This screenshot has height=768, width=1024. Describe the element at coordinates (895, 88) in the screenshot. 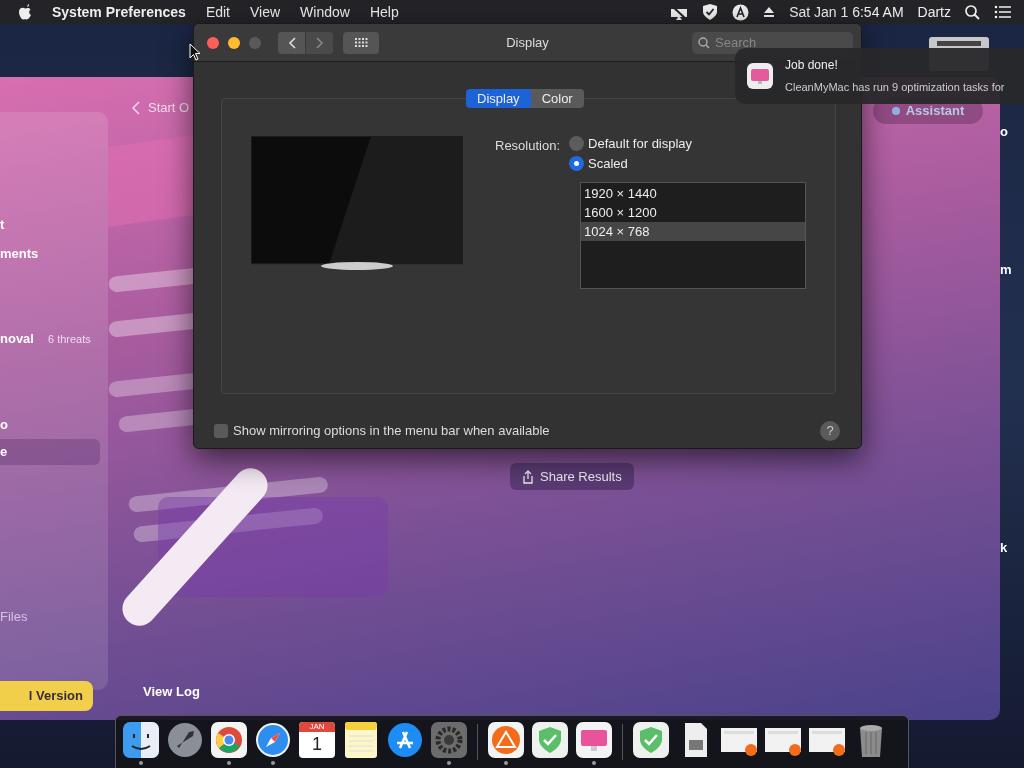

I see `notification-text: CleanMyMac has run 9 optimization tasks for` at that location.